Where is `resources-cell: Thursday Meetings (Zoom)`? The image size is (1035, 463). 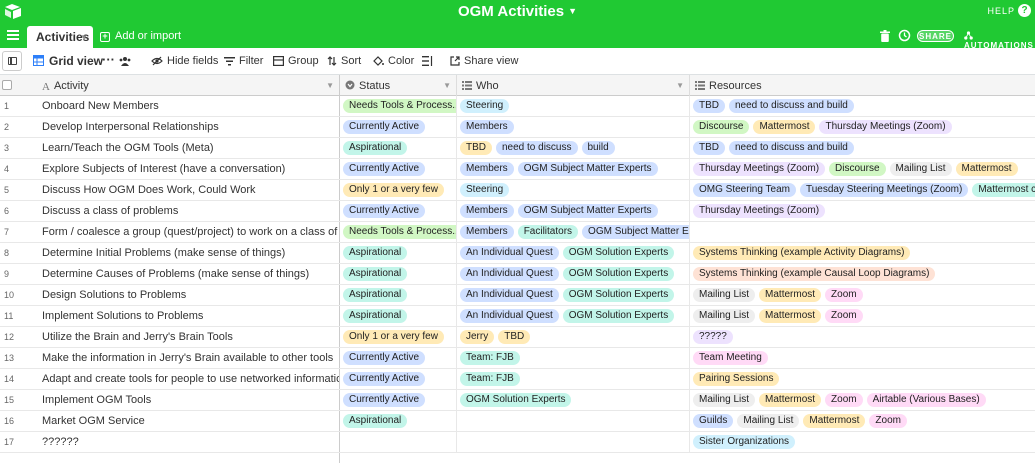 resources-cell: Thursday Meetings (Zoom) is located at coordinates (862, 211).